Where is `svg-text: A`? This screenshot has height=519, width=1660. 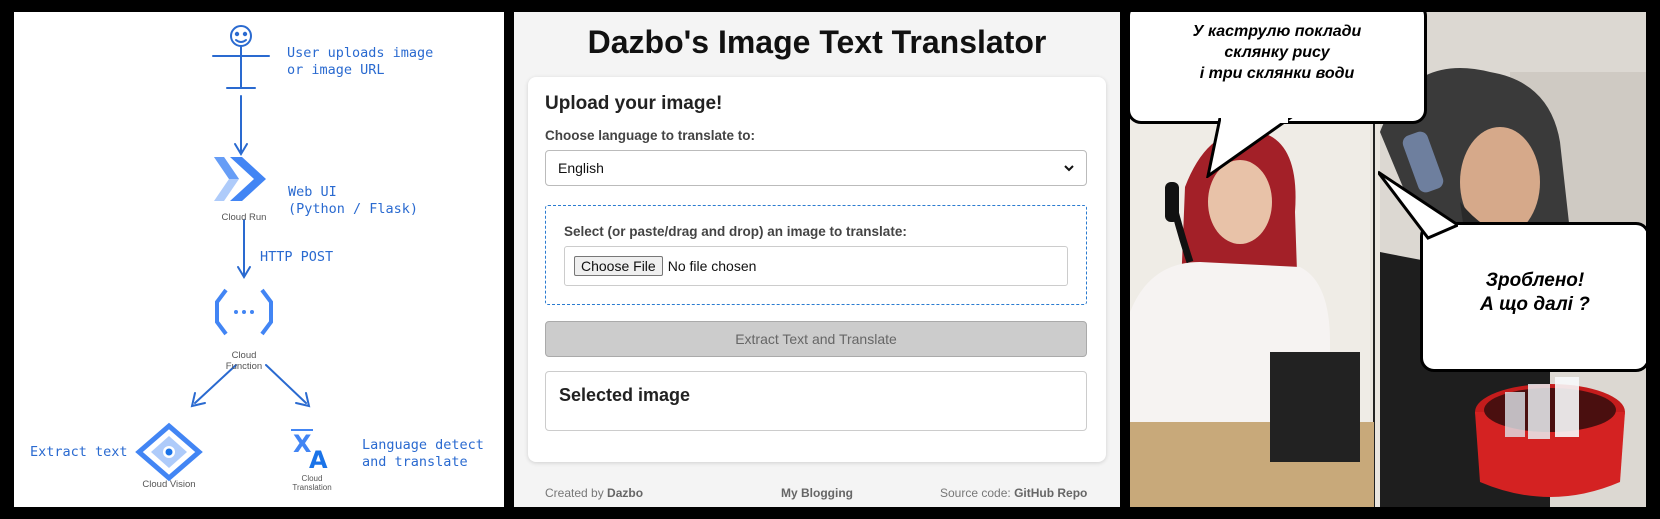
svg-text: A is located at coordinates (318, 460).